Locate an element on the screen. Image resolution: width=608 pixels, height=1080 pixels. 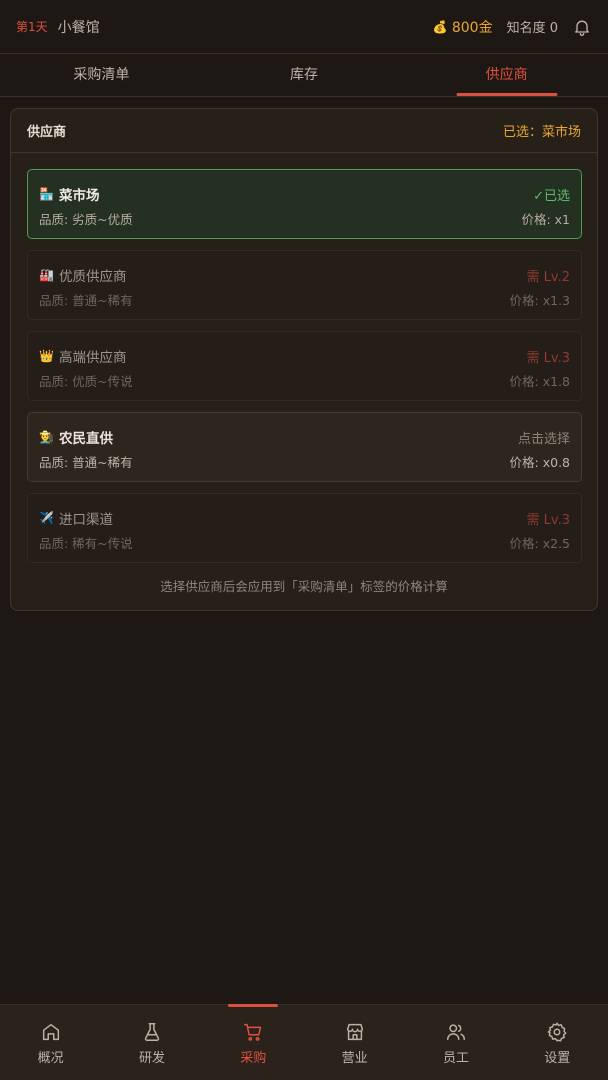
supplier-quality: 品质: 劣质~优质 is located at coordinates (86, 219).